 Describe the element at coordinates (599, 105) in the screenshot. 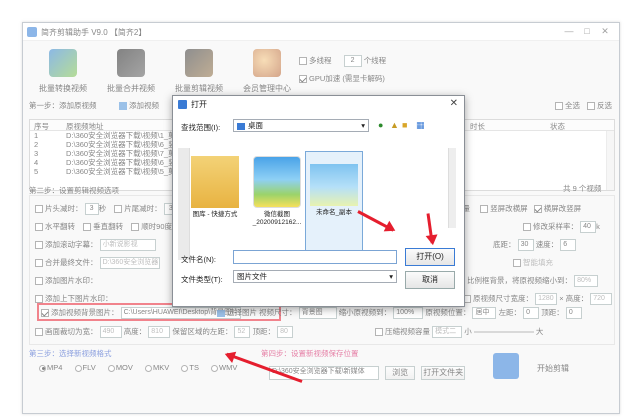

I see `invert-select: 反选` at that location.